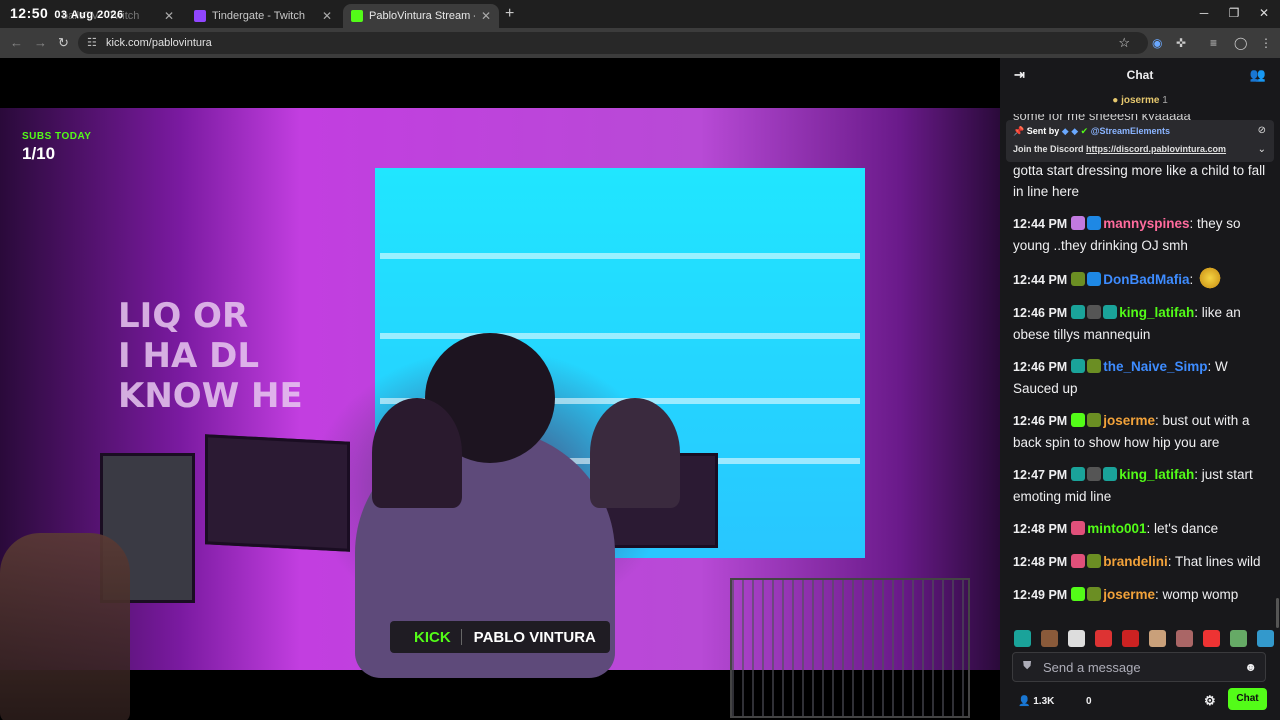  I want to click on chat-username: brandelini, so click(1135, 561).